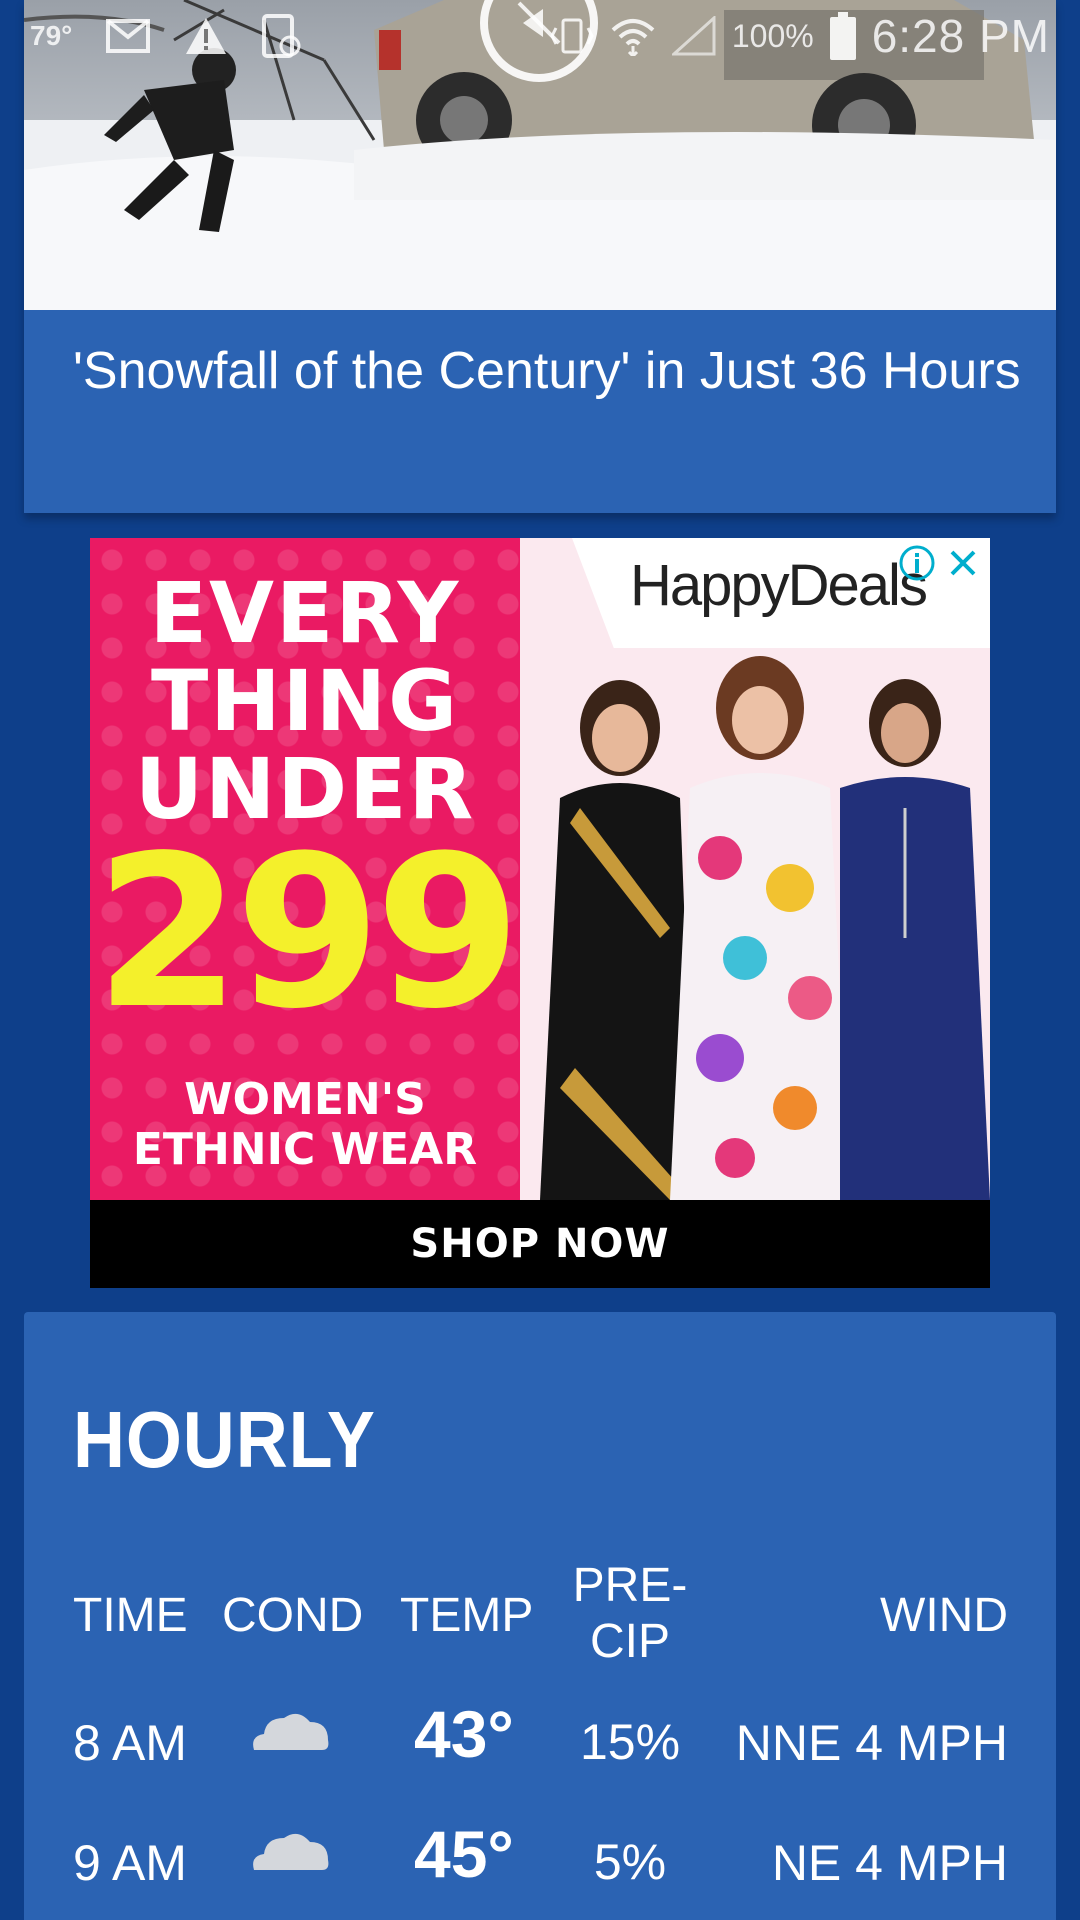  I want to click on row-temp: 43°, so click(464, 1734).